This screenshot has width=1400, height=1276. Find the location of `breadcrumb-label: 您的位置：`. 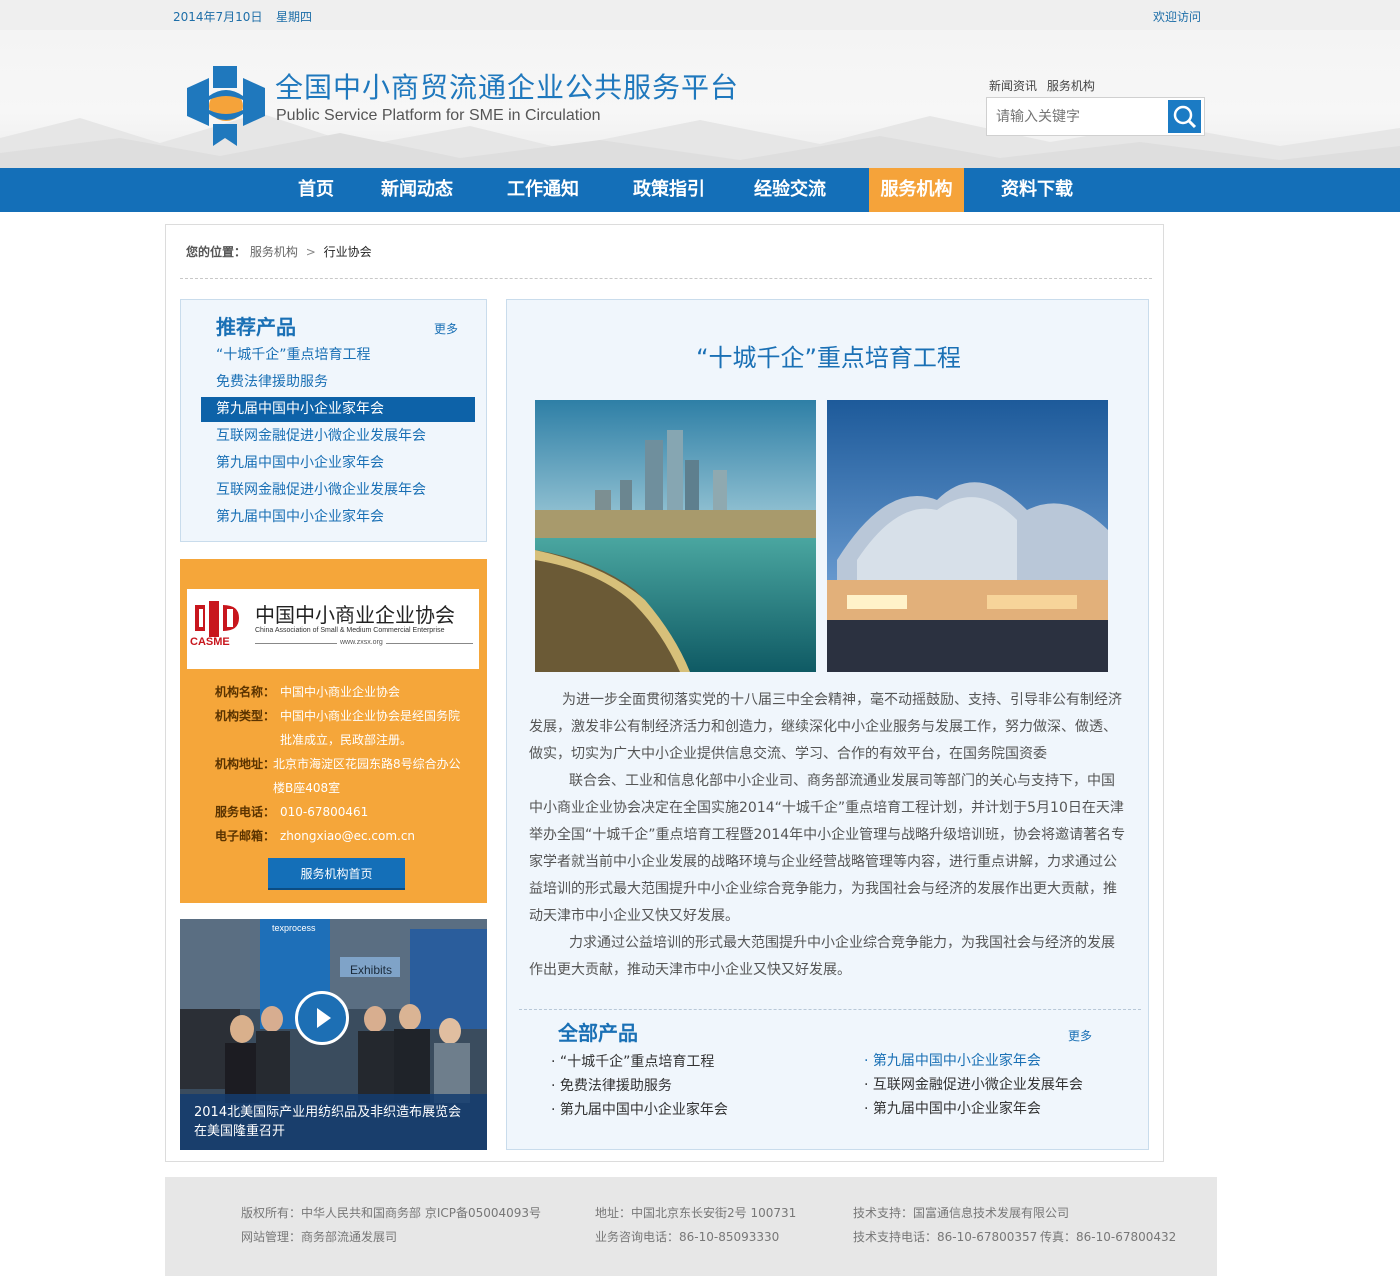

breadcrumb-label: 您的位置： is located at coordinates (216, 252).